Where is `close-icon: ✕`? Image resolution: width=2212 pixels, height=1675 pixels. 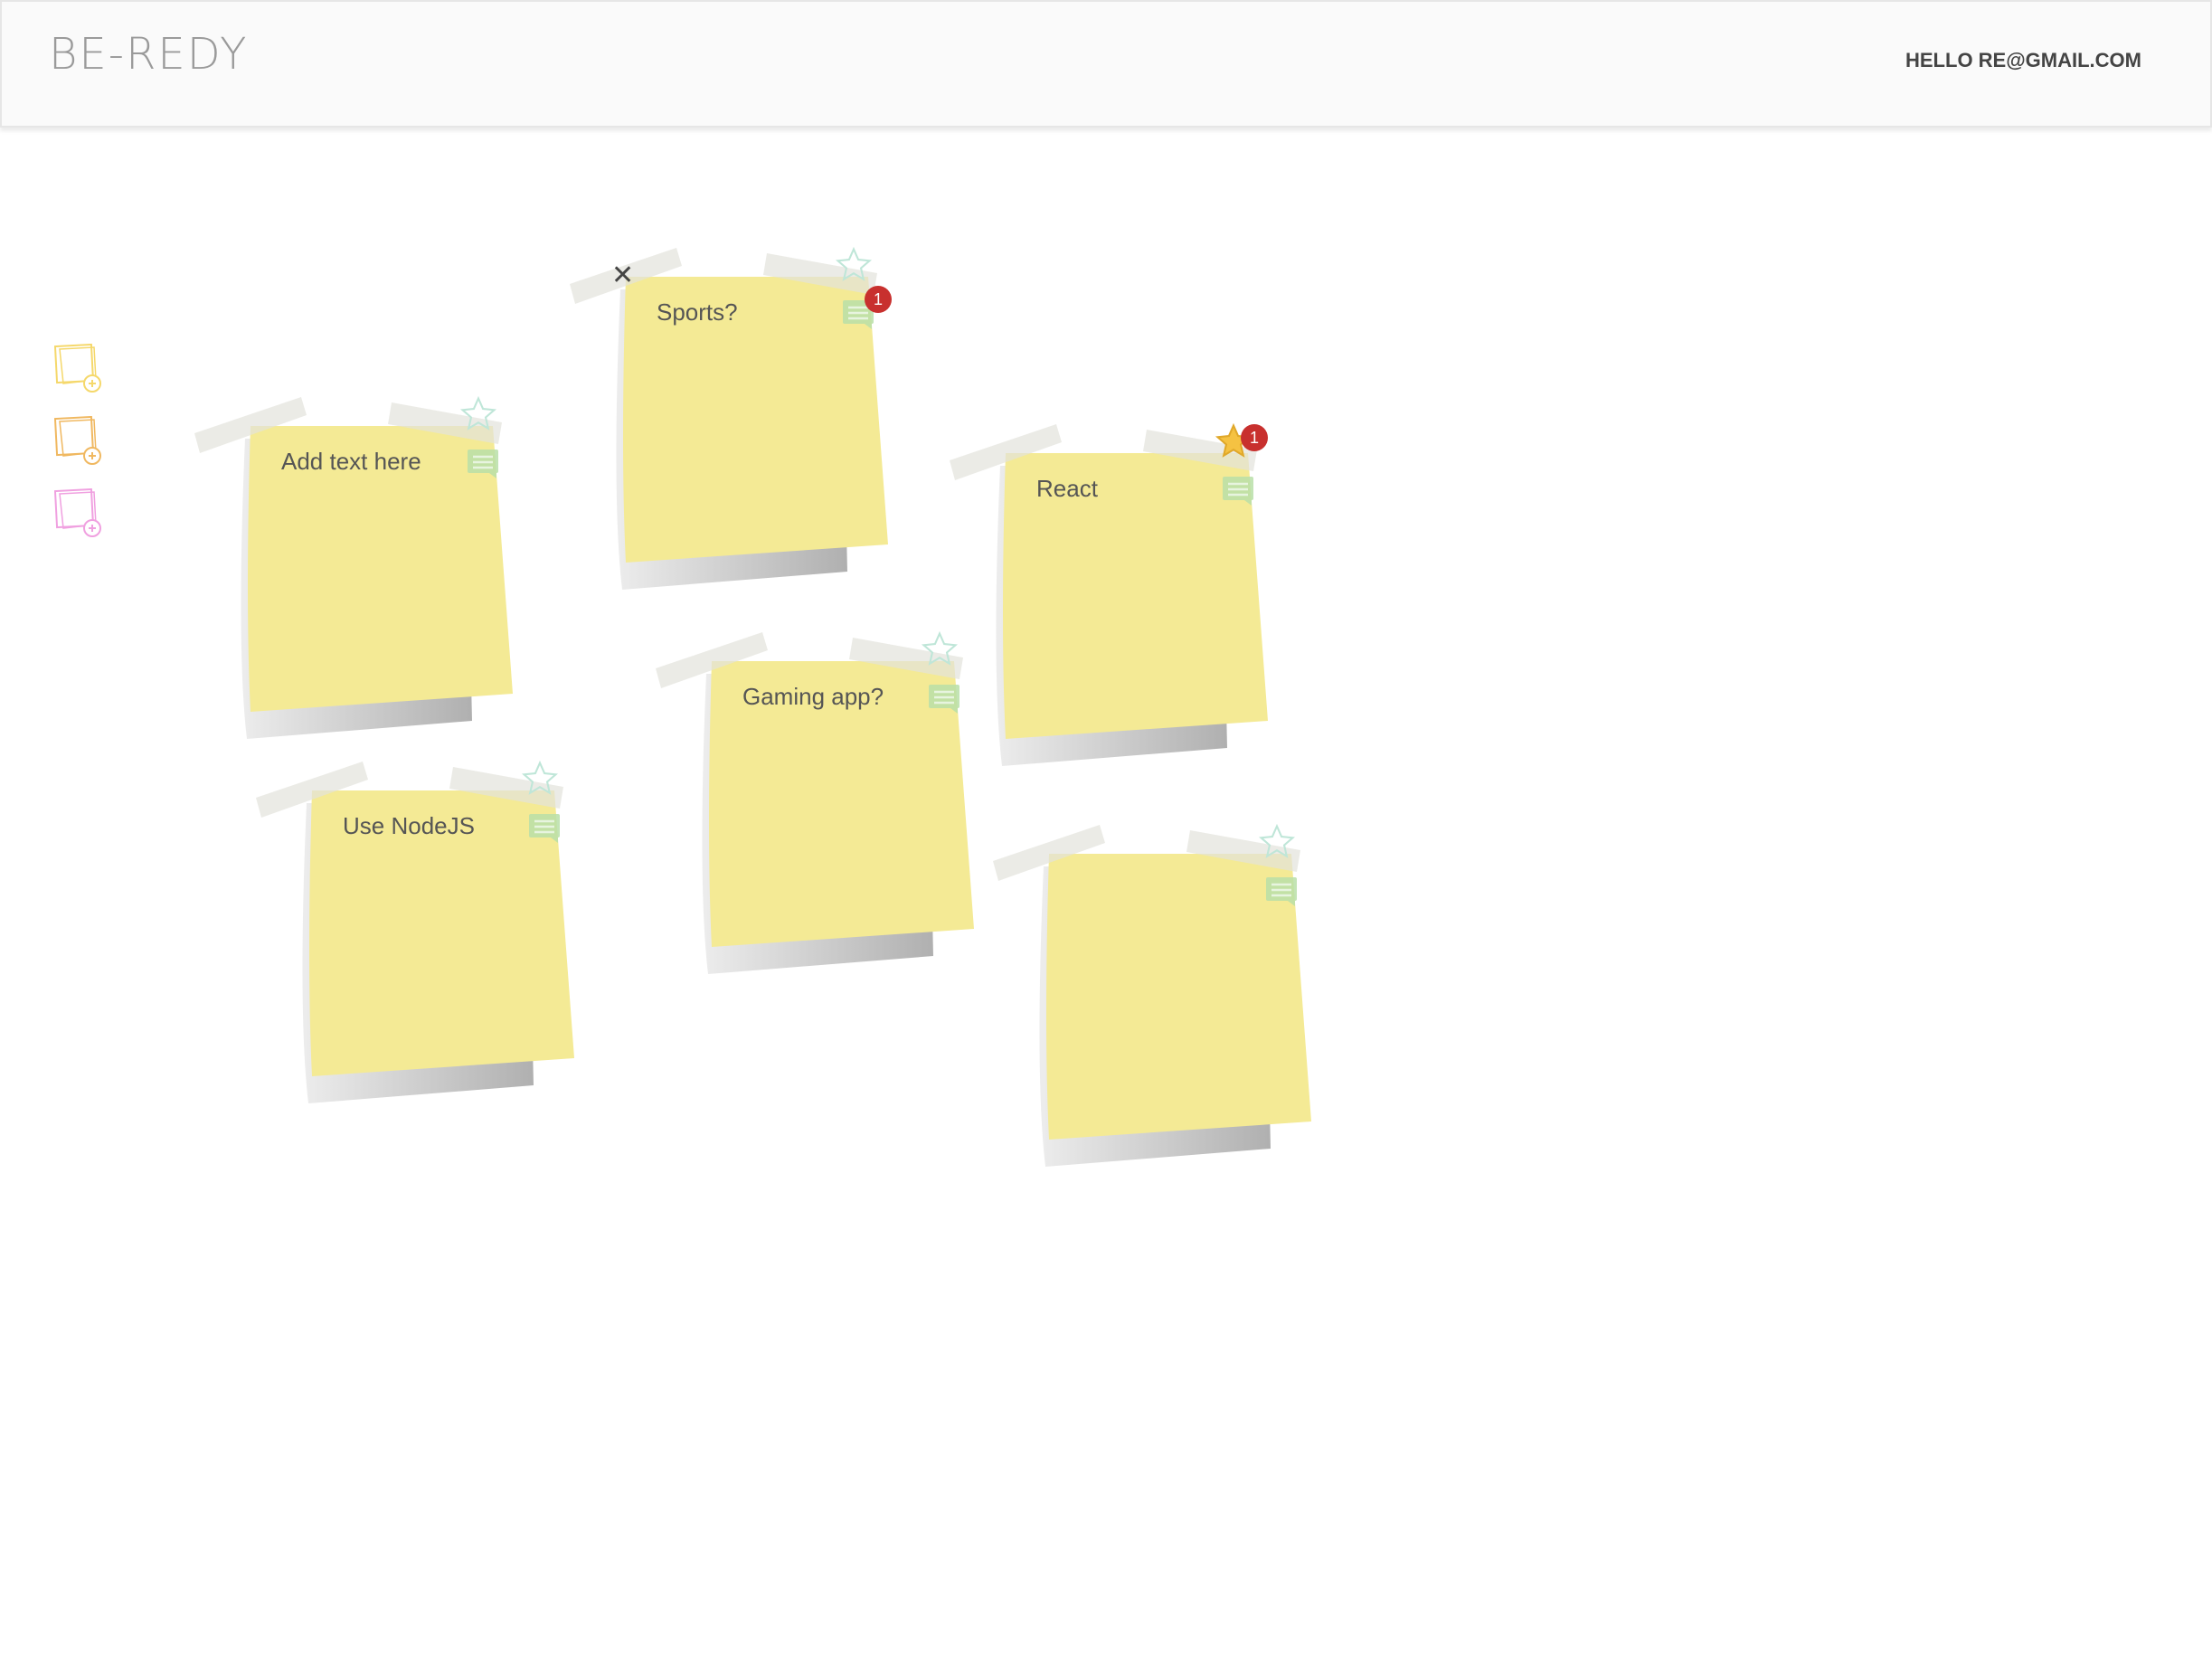
close-icon: ✕ is located at coordinates (622, 275).